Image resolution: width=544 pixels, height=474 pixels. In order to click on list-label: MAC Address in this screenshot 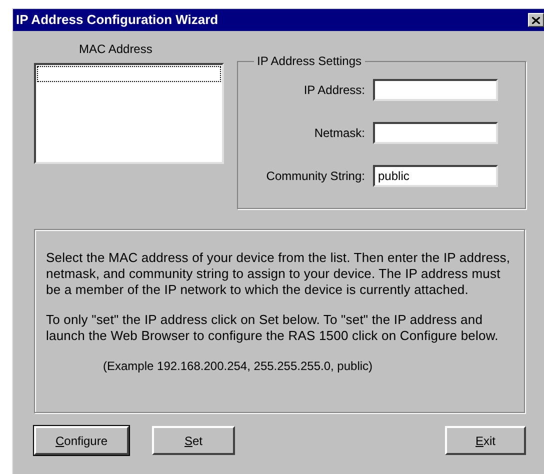, I will do `click(116, 49)`.